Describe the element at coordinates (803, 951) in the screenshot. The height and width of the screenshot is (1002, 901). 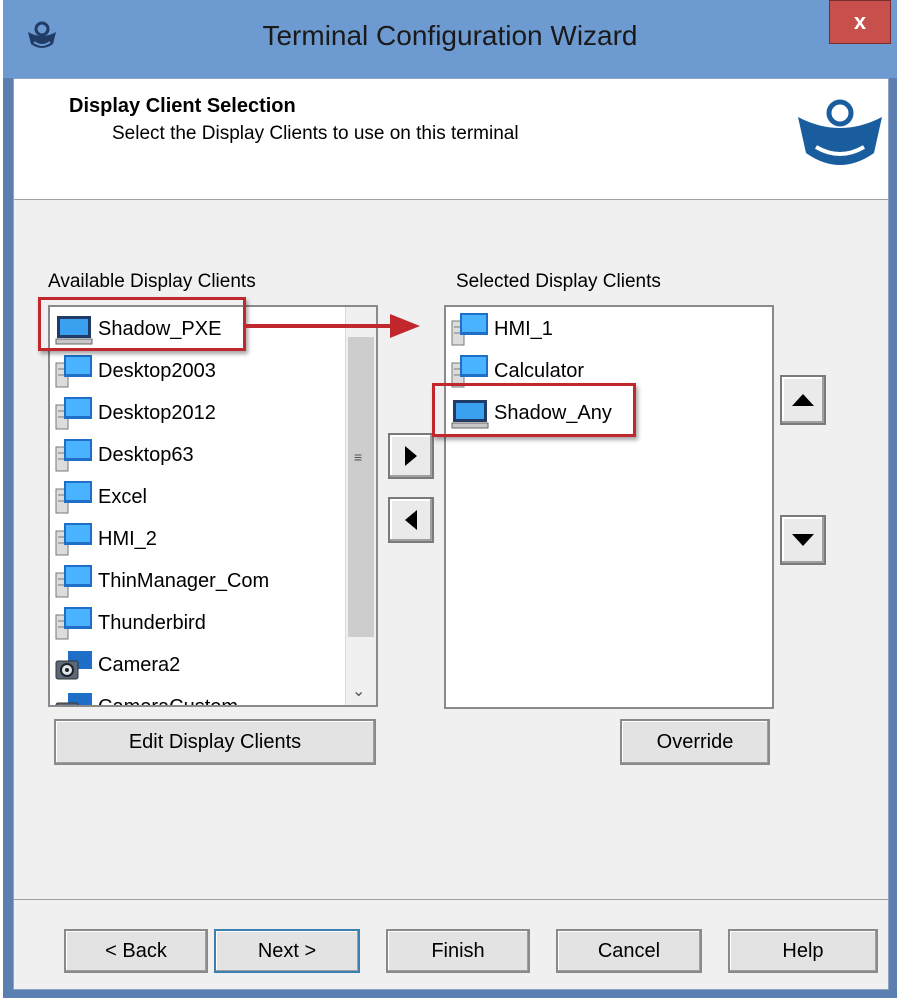
I see `help-button: Help` at that location.